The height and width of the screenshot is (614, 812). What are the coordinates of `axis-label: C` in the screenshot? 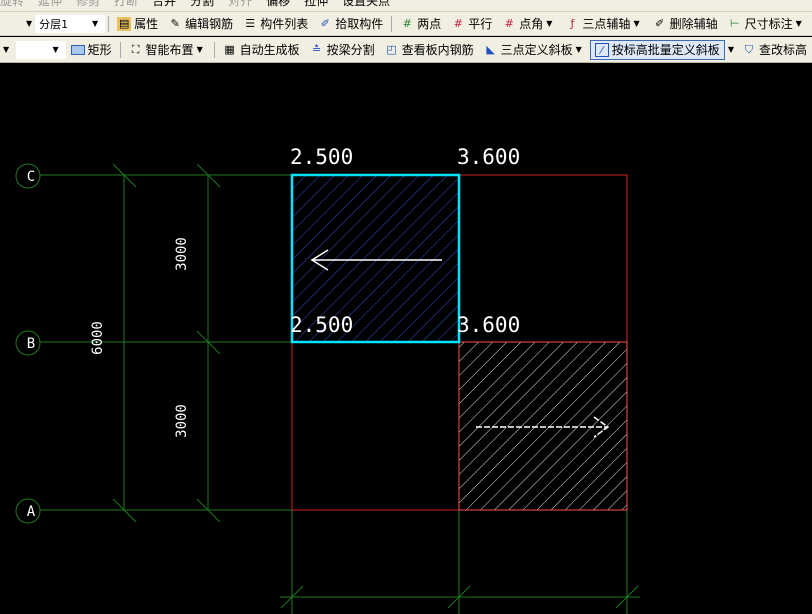 It's located at (31, 177).